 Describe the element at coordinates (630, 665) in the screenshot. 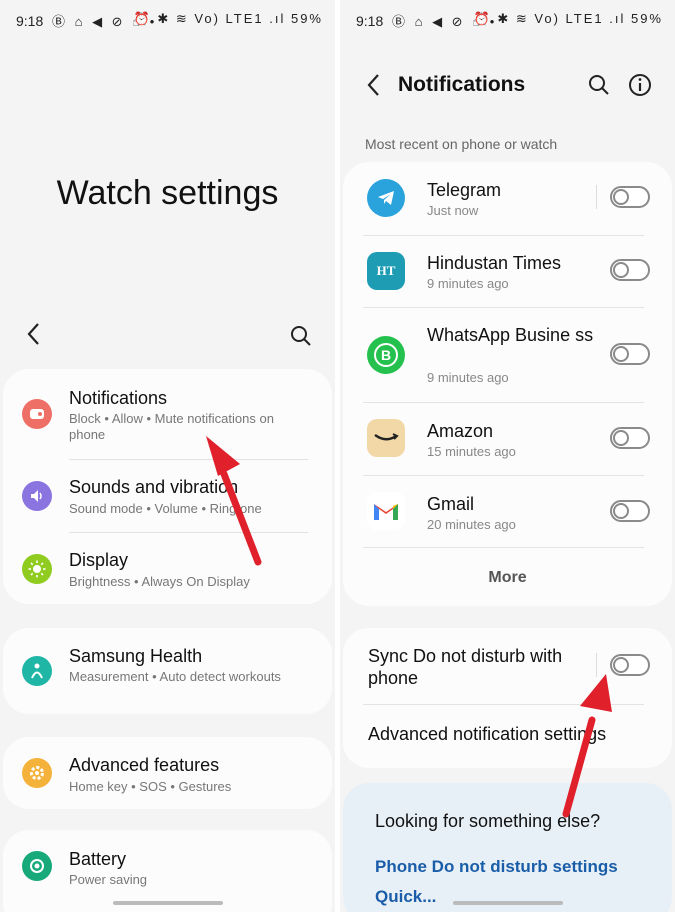

I see `sync-dnd-toggle` at that location.